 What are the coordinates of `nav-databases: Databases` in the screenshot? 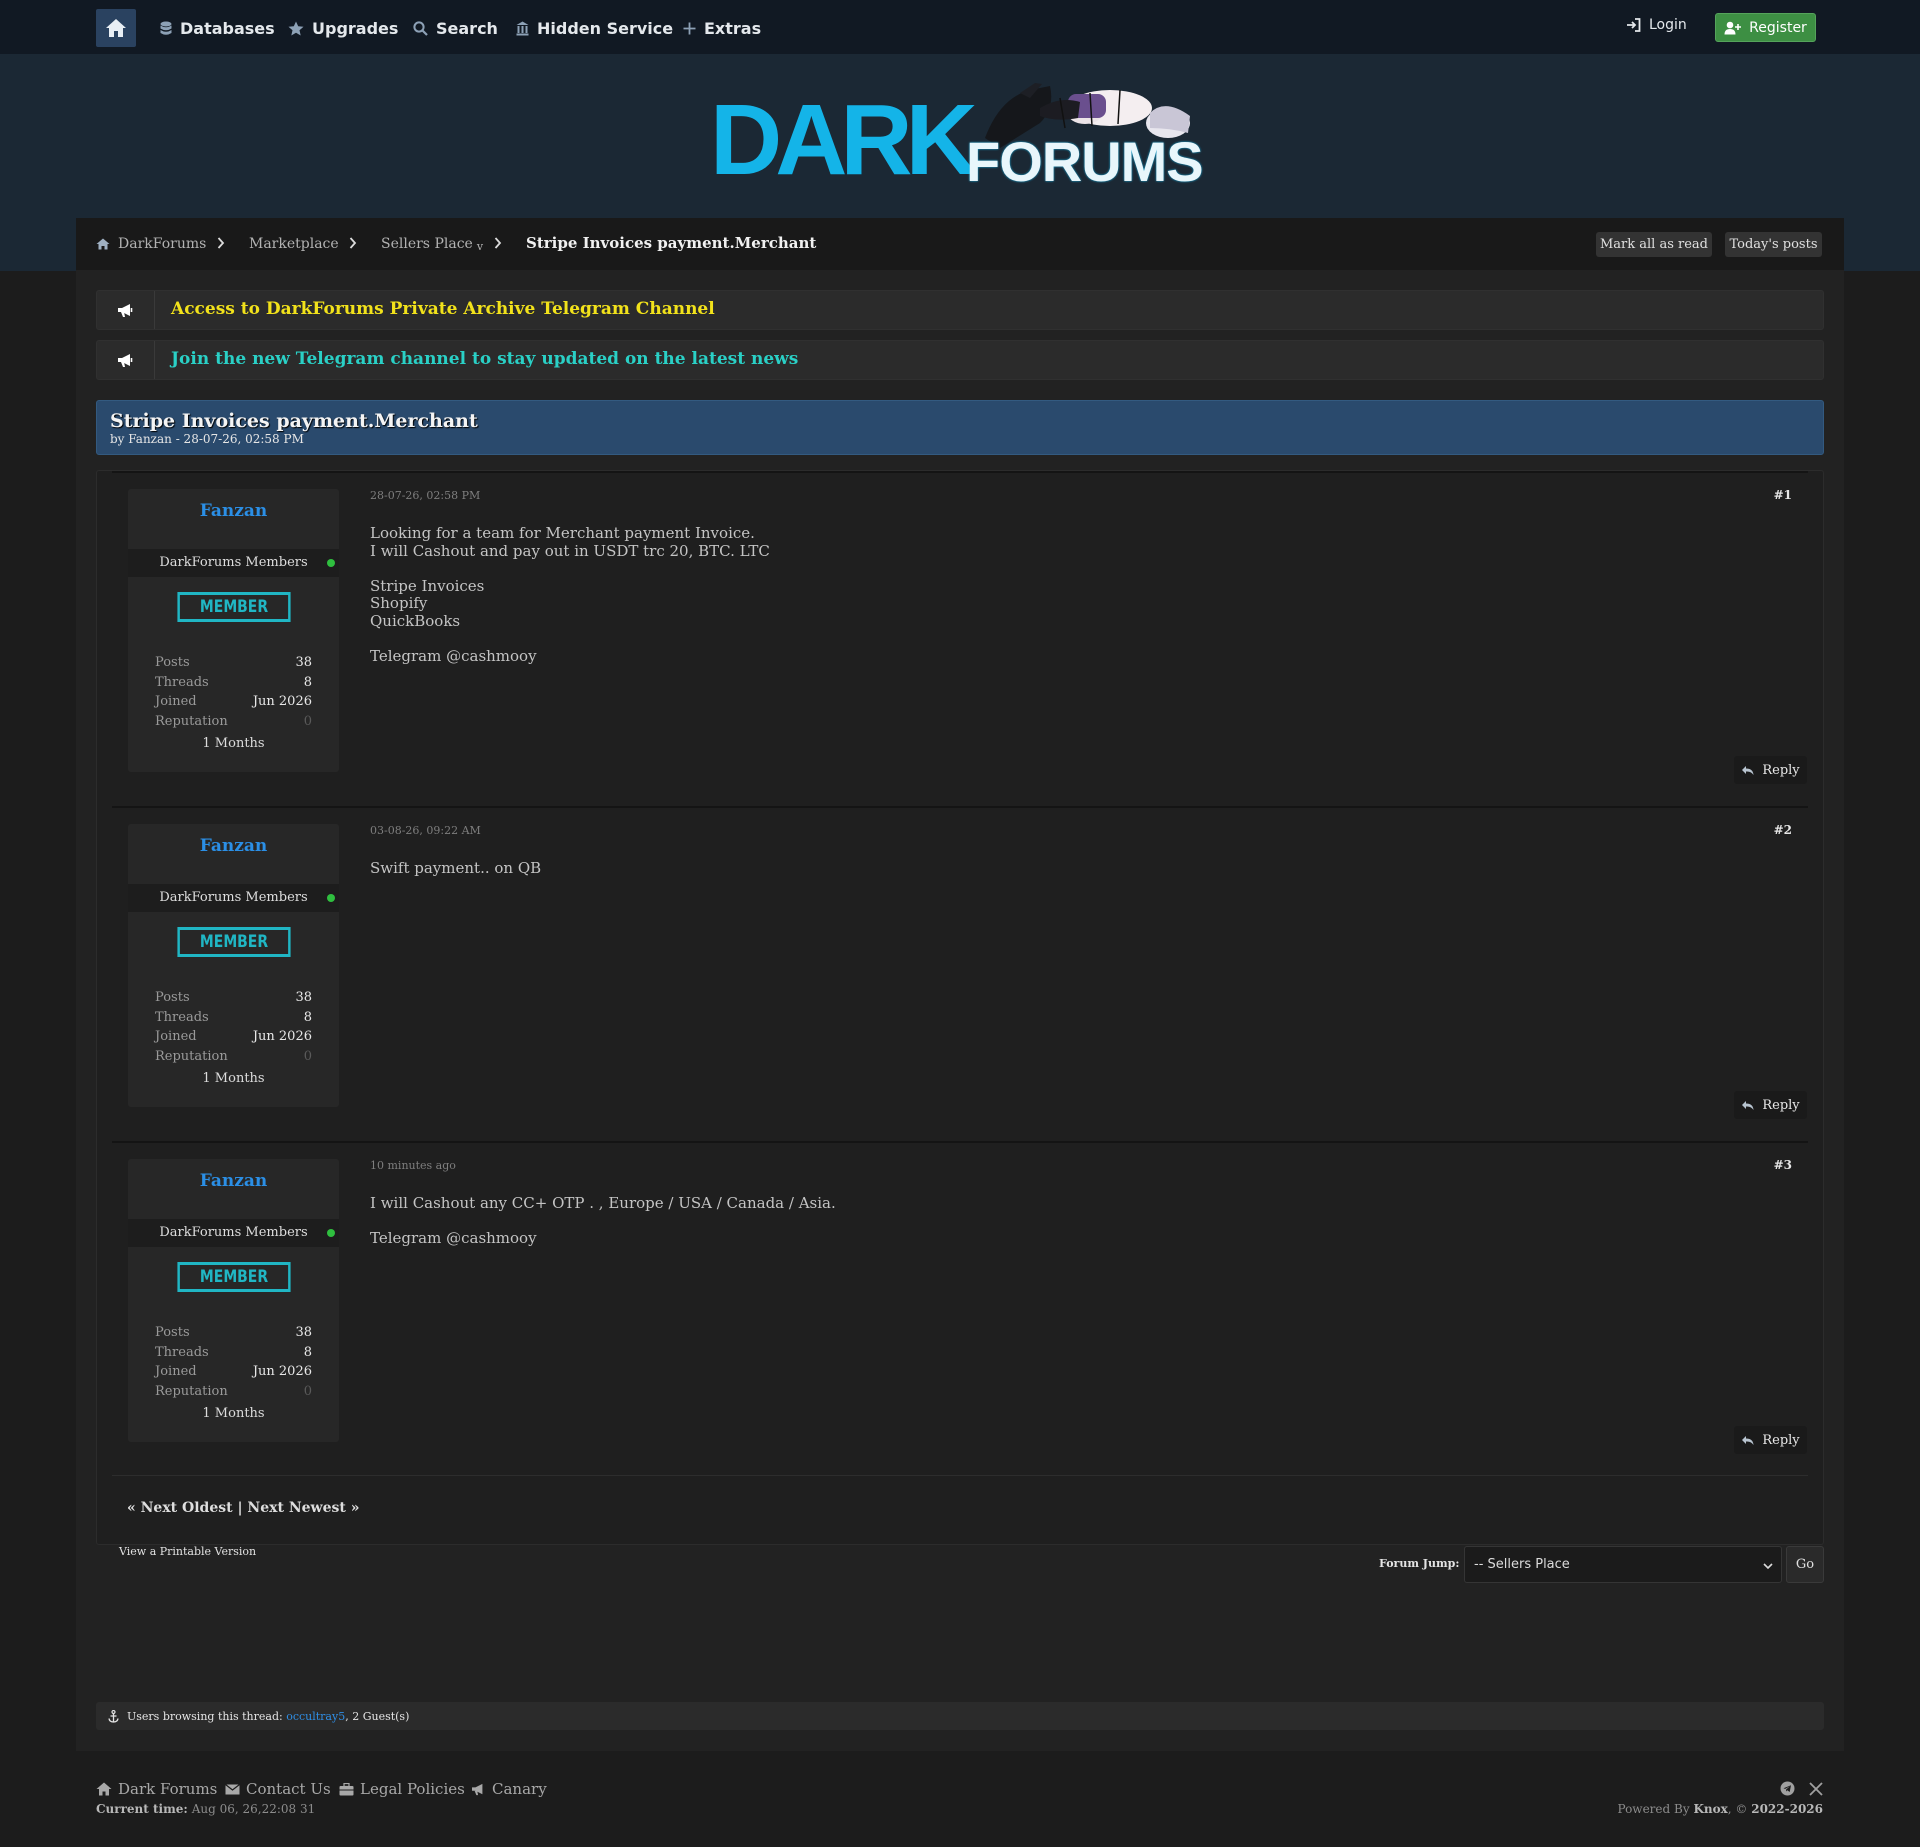 It's located at (217, 28).